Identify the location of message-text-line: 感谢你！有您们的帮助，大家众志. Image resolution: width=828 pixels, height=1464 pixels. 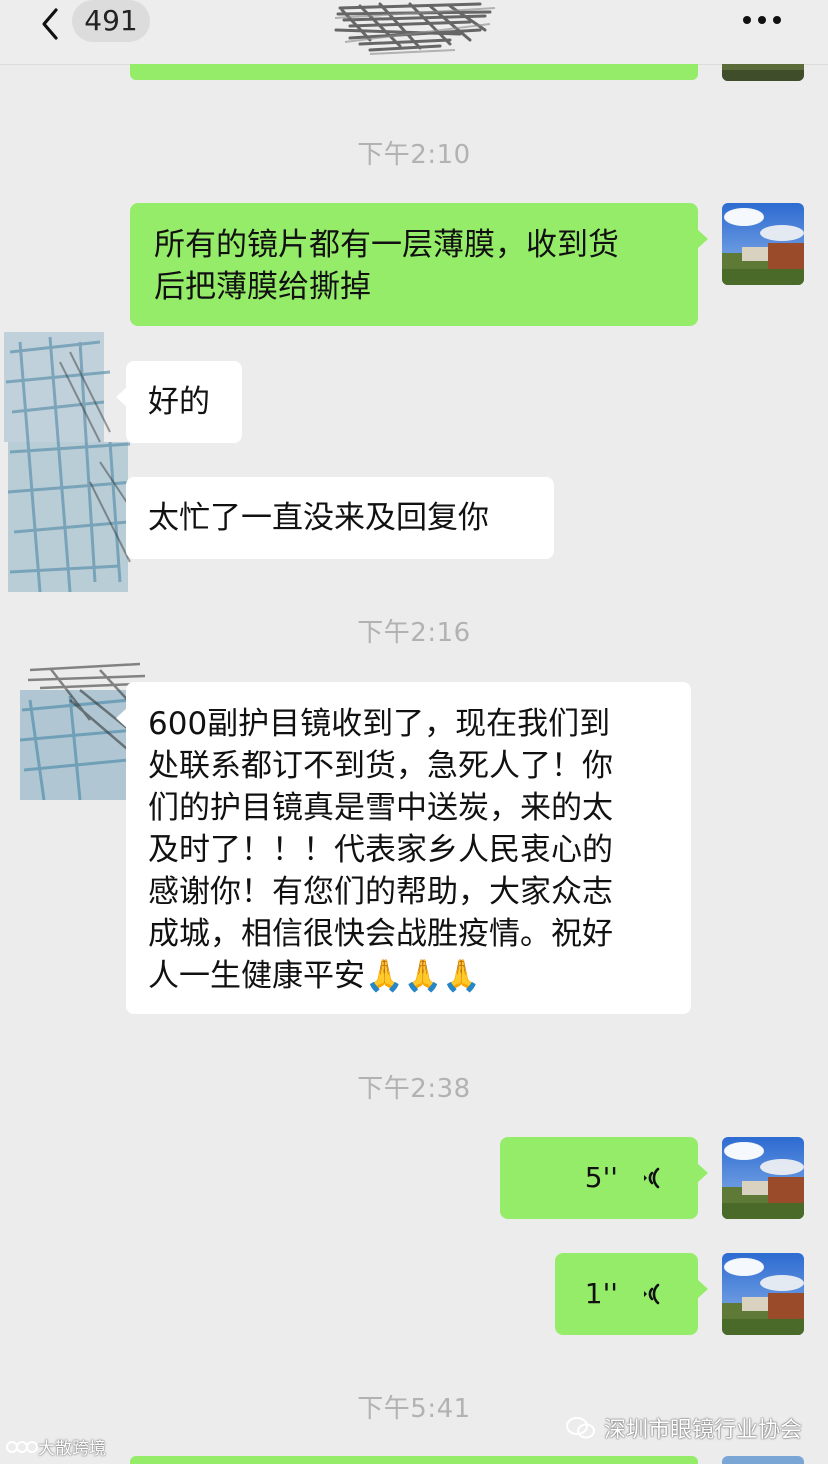
(380, 892).